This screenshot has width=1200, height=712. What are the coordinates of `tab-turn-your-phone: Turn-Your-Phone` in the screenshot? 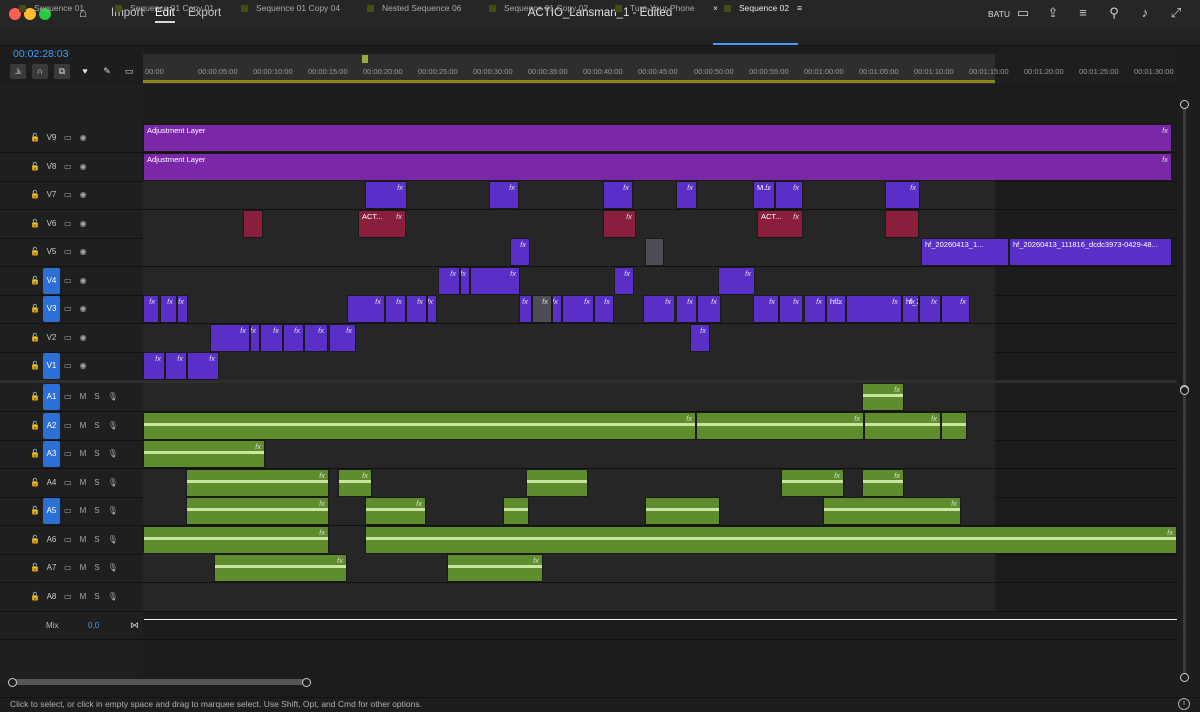 It's located at (655, 8).